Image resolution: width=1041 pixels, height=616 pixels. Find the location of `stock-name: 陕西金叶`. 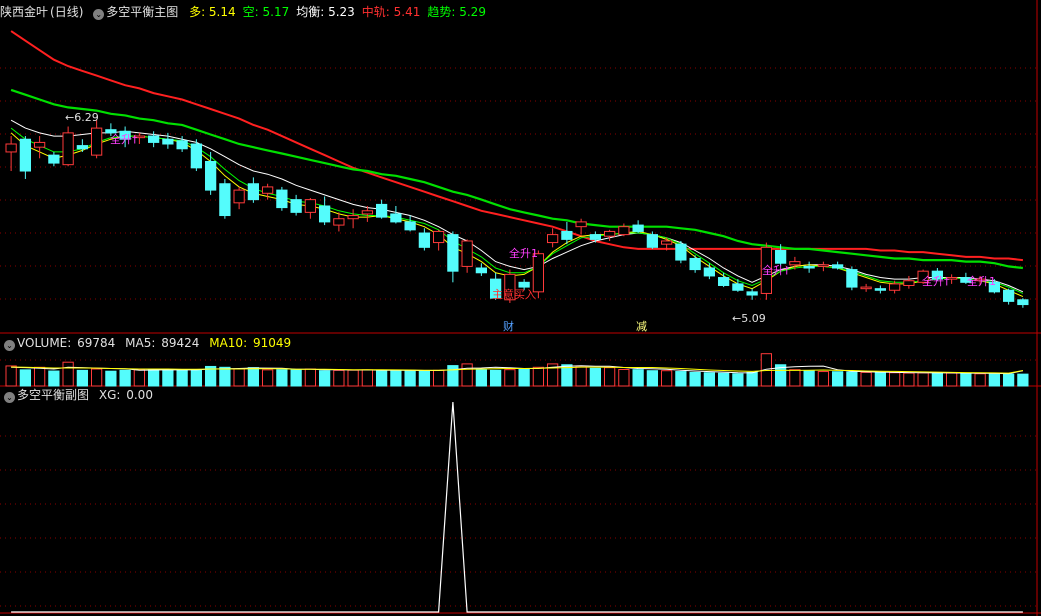

stock-name: 陕西金叶 is located at coordinates (24, 12).